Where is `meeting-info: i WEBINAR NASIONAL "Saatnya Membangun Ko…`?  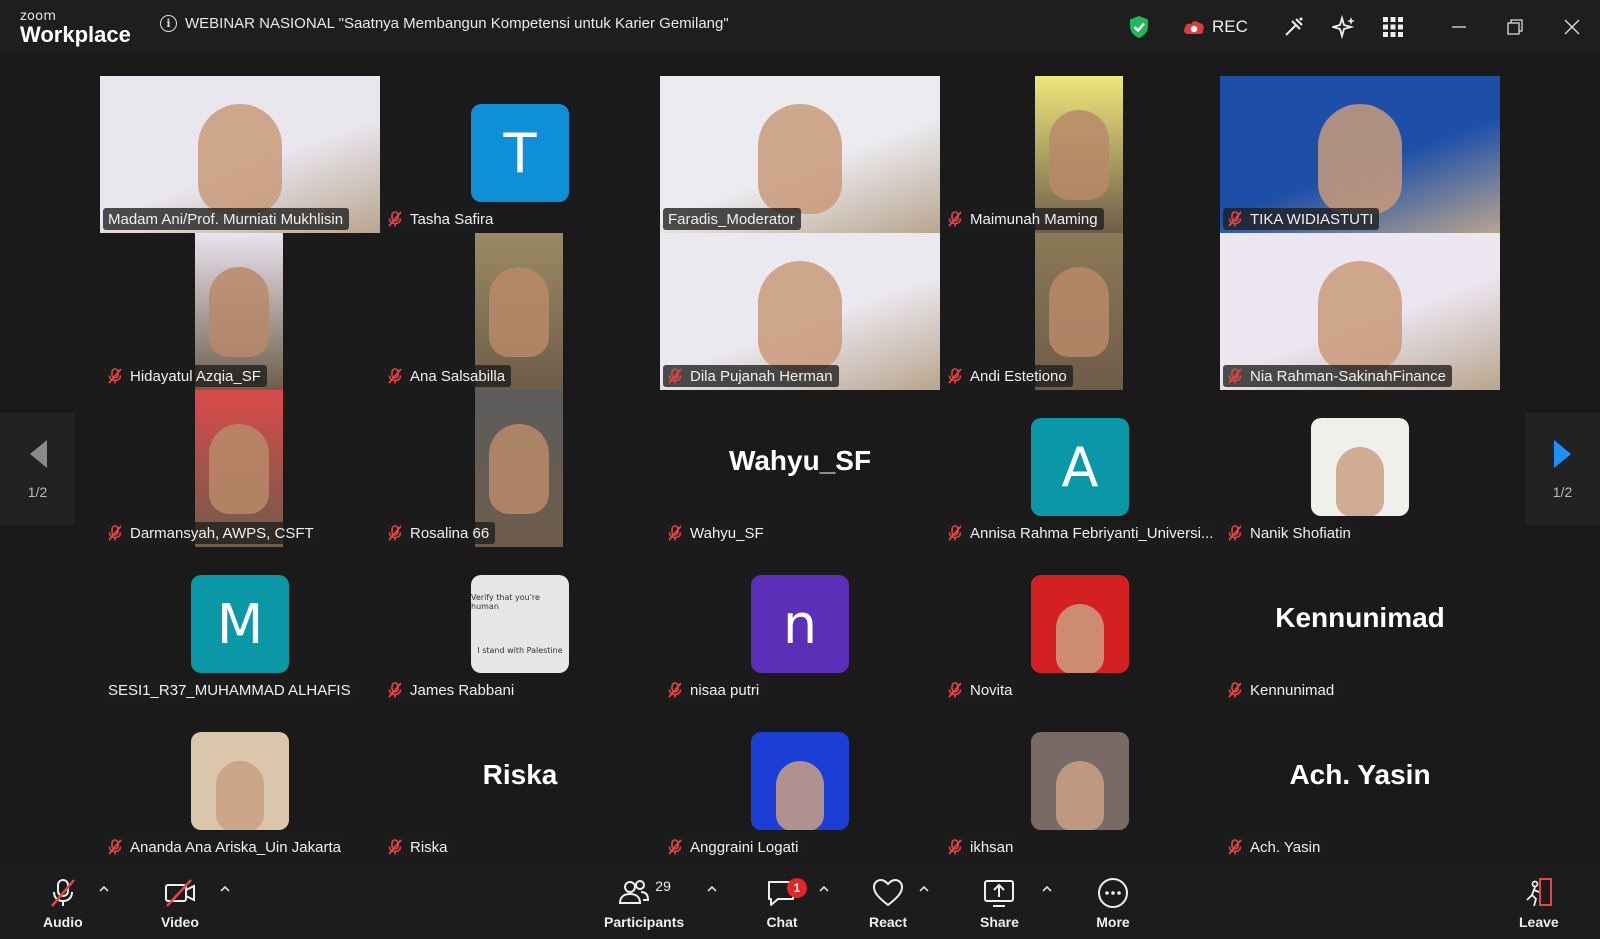 meeting-info: i WEBINAR NASIONAL "Saatnya Membangun Ko… is located at coordinates (444, 23).